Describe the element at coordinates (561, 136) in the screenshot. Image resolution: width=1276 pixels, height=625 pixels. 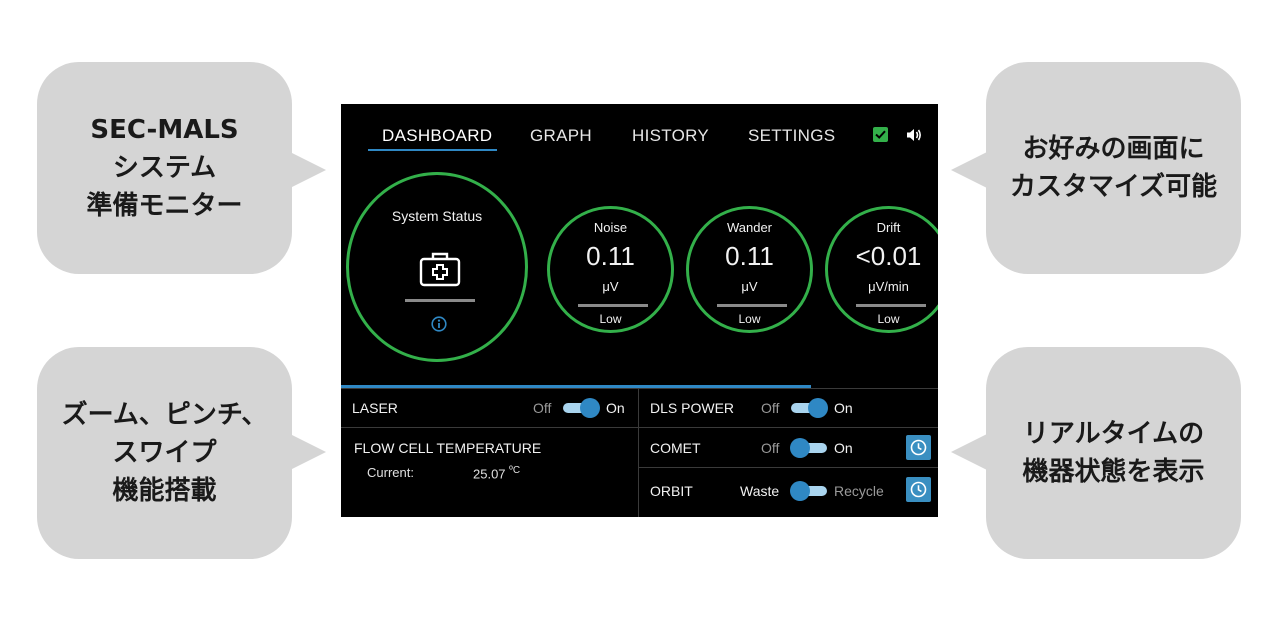
I see `tab-graph: GRAPH` at that location.